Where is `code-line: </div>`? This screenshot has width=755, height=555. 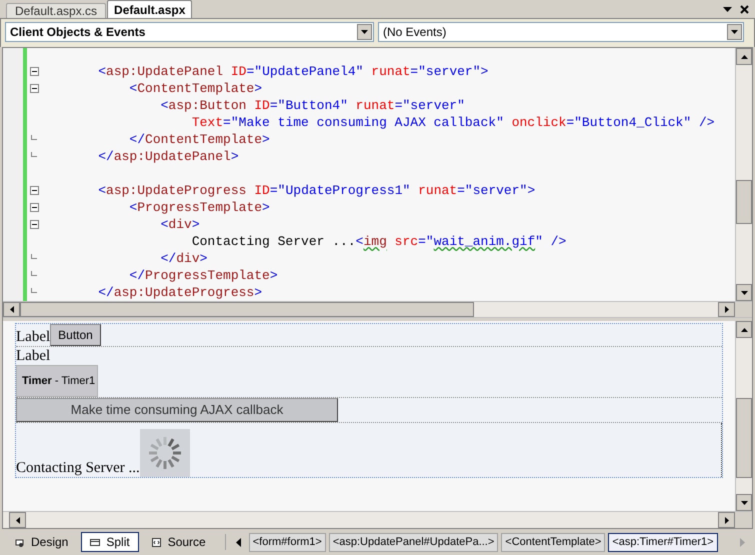
code-line: </div> is located at coordinates (184, 258).